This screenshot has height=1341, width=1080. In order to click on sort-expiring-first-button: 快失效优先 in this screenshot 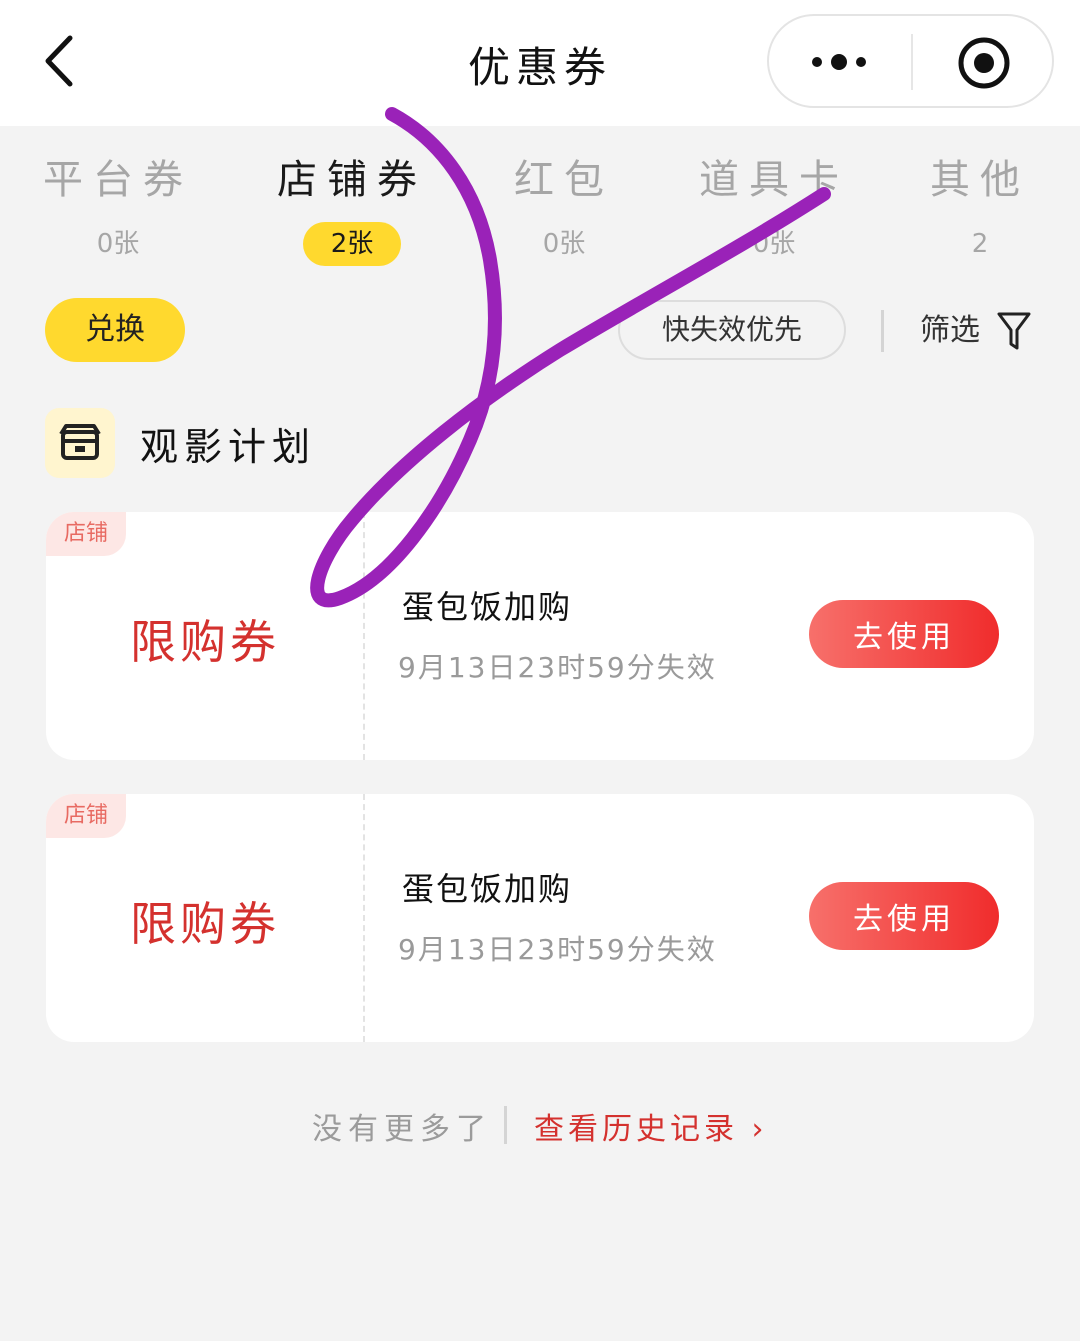, I will do `click(732, 330)`.